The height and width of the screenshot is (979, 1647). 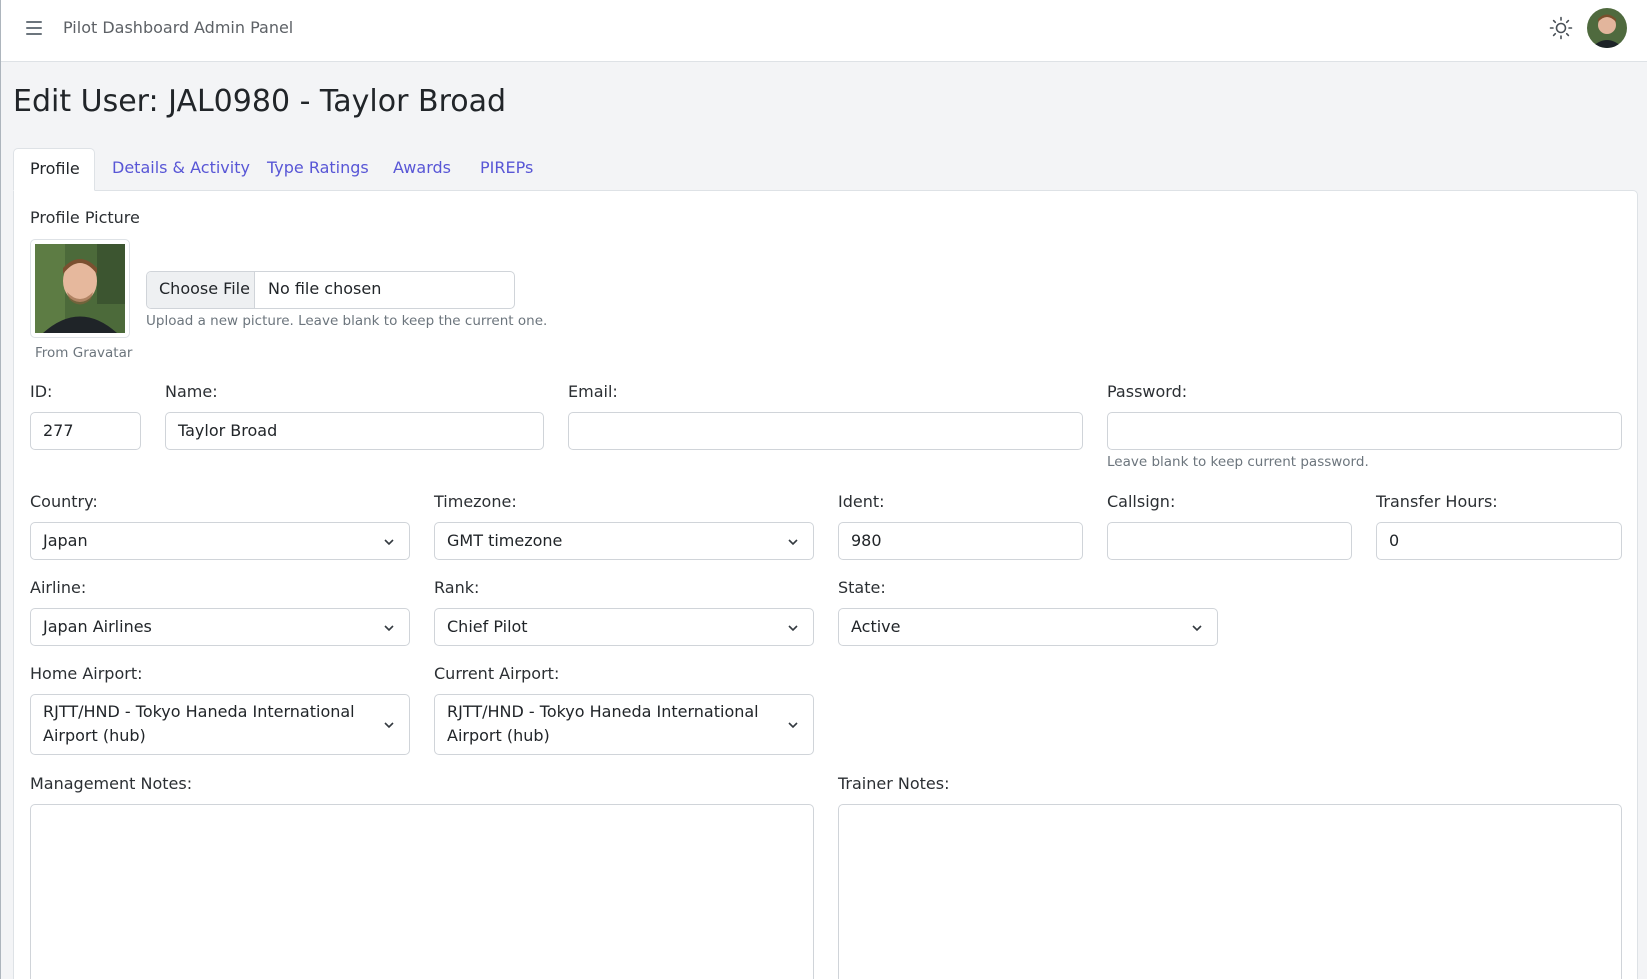 What do you see at coordinates (506, 169) in the screenshot?
I see `tab-pireps: PIREPs` at bounding box center [506, 169].